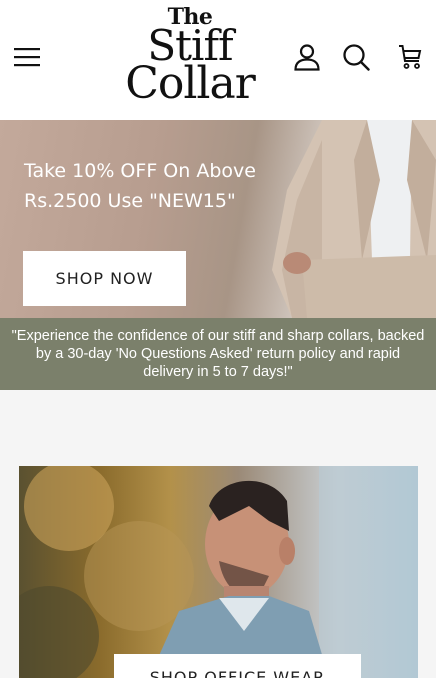 The image size is (436, 678). What do you see at coordinates (237, 666) in the screenshot?
I see `shop-office-wear-button: SHOP OFFICE WEAR` at bounding box center [237, 666].